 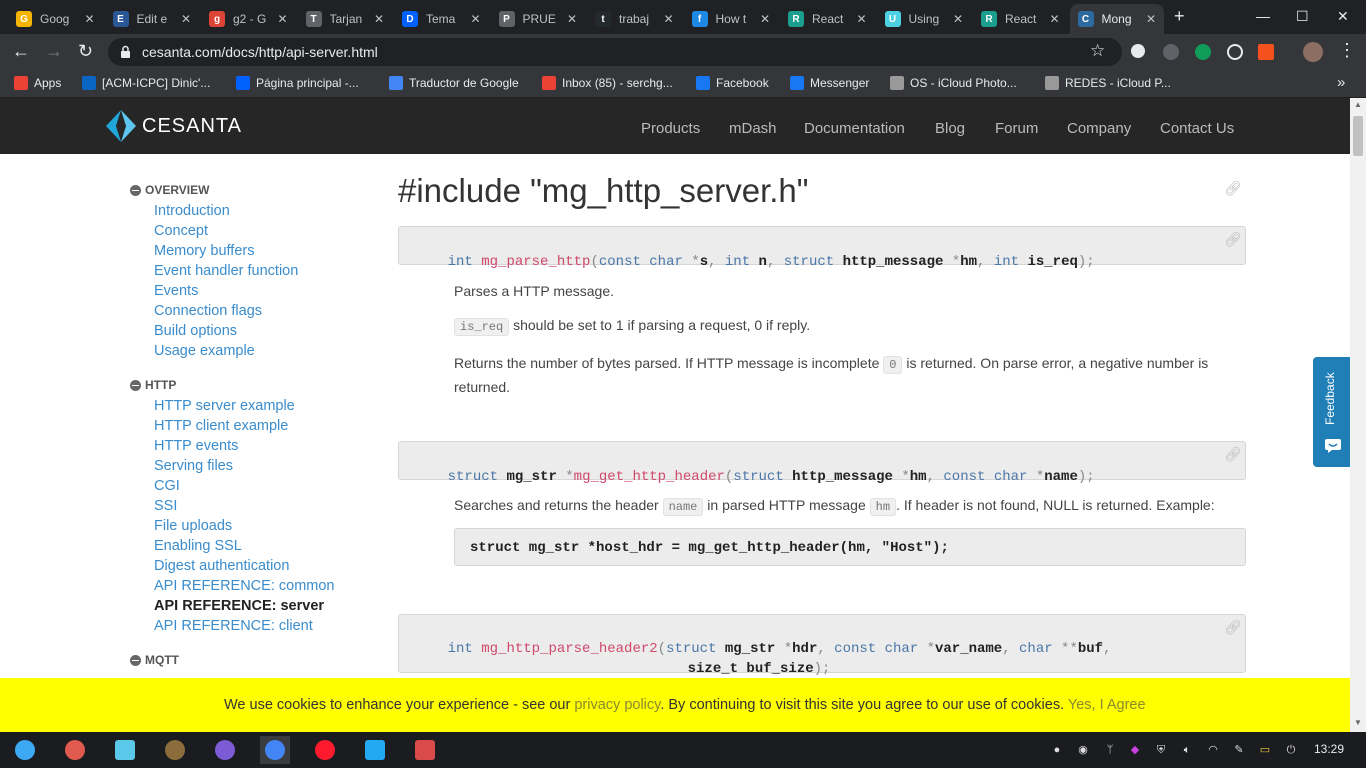 What do you see at coordinates (1313, 52) in the screenshot?
I see `avatar` at bounding box center [1313, 52].